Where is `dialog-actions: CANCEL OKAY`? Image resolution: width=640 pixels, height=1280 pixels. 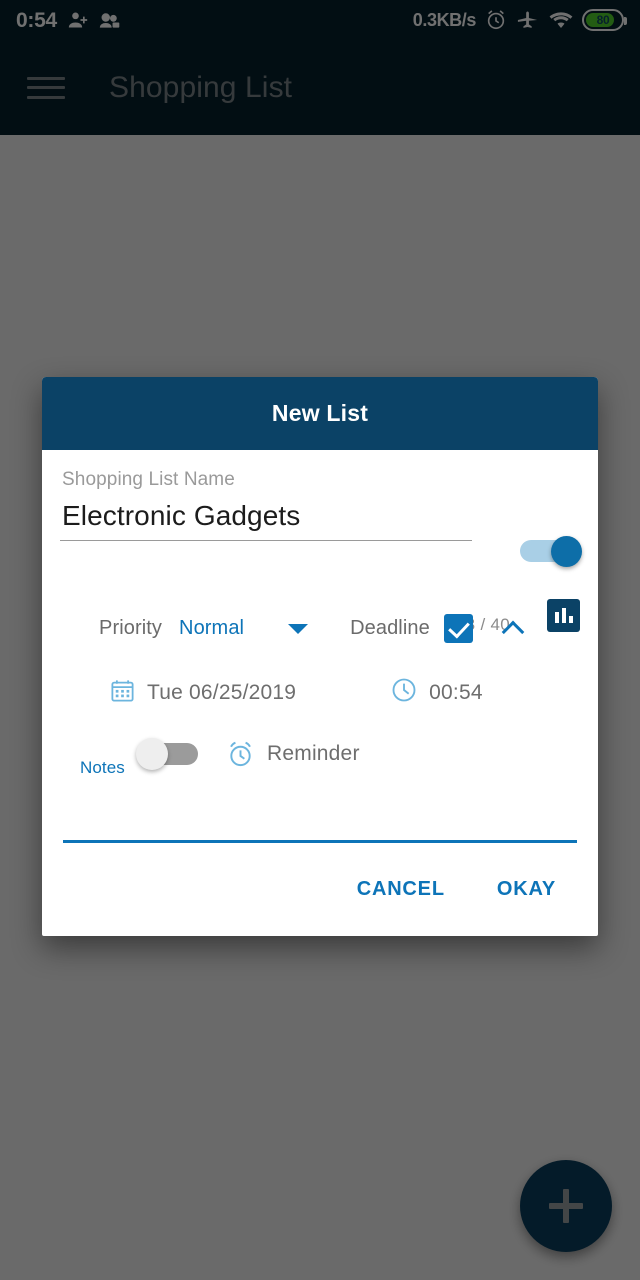 dialog-actions: CANCEL OKAY is located at coordinates (320, 889).